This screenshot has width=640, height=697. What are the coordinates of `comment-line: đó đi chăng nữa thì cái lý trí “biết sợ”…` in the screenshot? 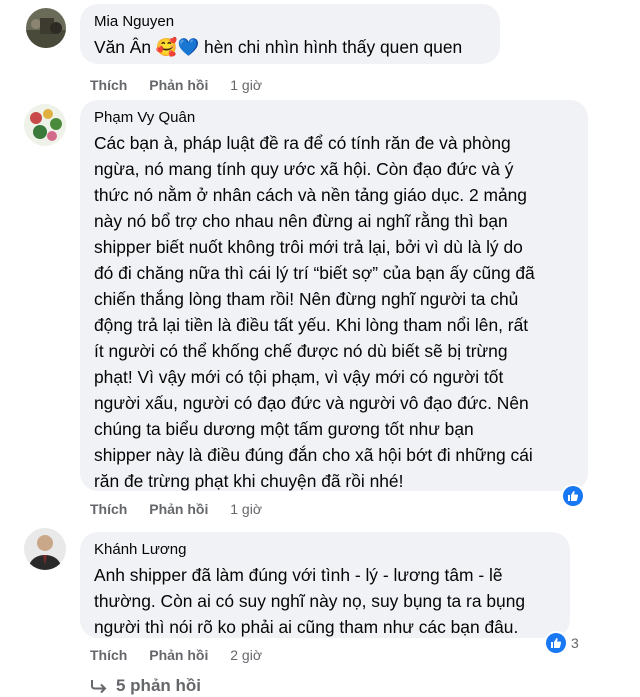 It's located at (314, 273).